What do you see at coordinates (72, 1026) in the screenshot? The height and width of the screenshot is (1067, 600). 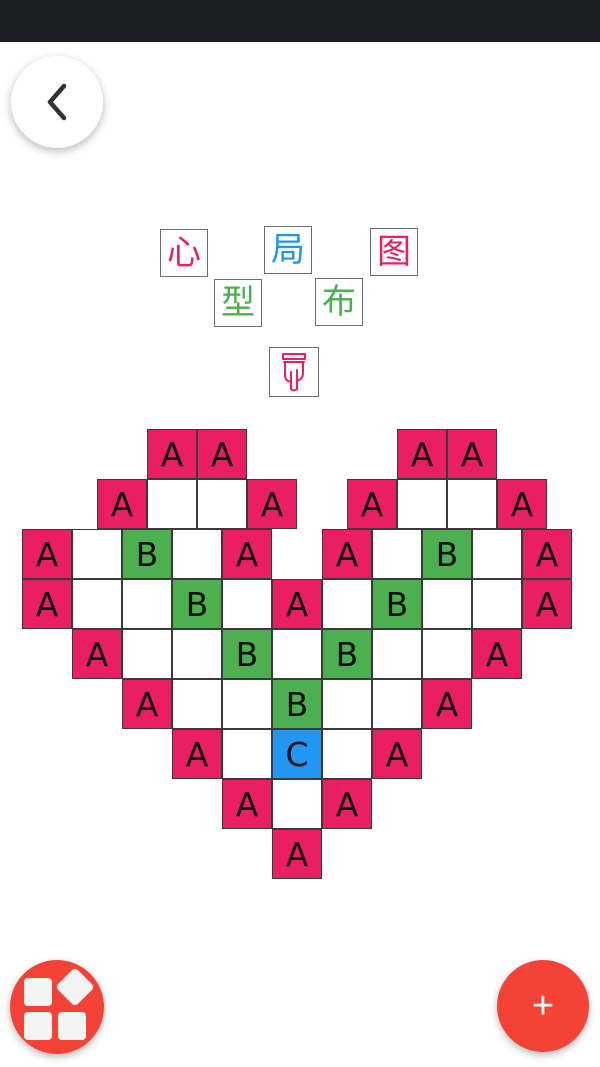 I see `tile-icon-bottom-right` at bounding box center [72, 1026].